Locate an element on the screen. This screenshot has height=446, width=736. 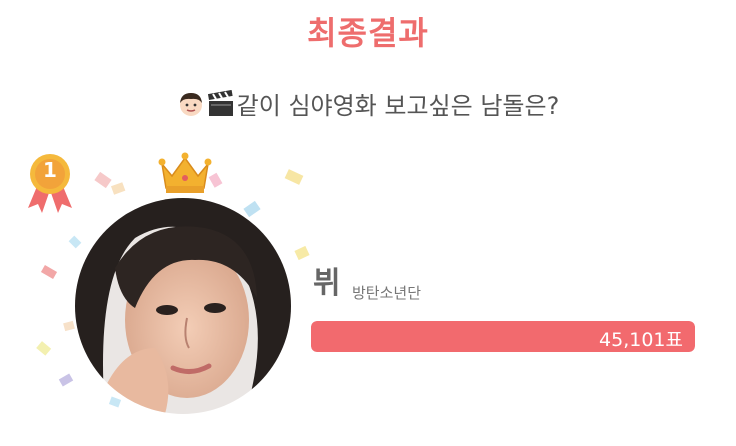
vote-count: 45,101표 is located at coordinates (641, 340).